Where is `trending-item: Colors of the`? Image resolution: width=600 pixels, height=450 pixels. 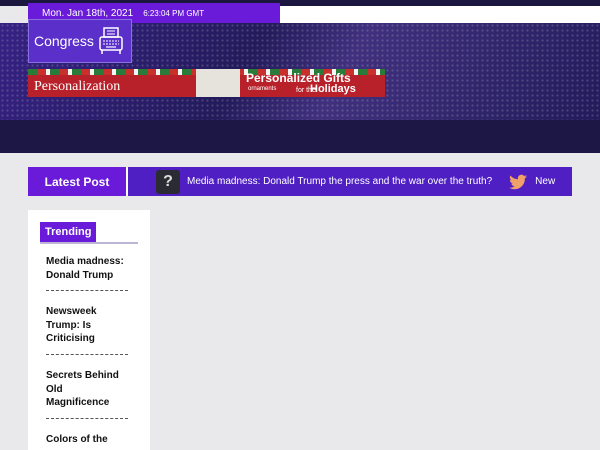
trending-item: Colors of the is located at coordinates (87, 441).